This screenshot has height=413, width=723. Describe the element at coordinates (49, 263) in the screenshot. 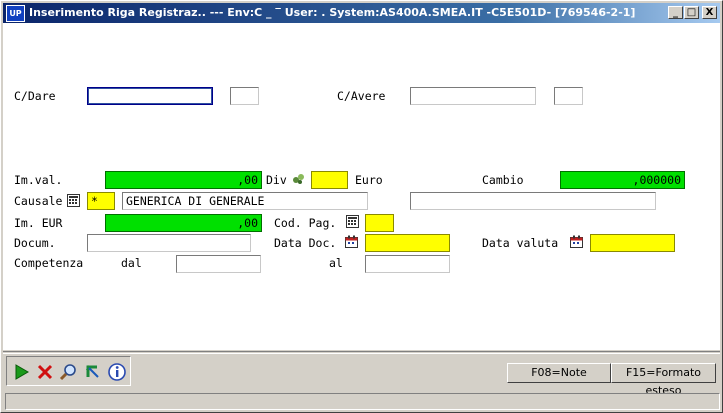

I see `competenza-label: Competenza` at that location.